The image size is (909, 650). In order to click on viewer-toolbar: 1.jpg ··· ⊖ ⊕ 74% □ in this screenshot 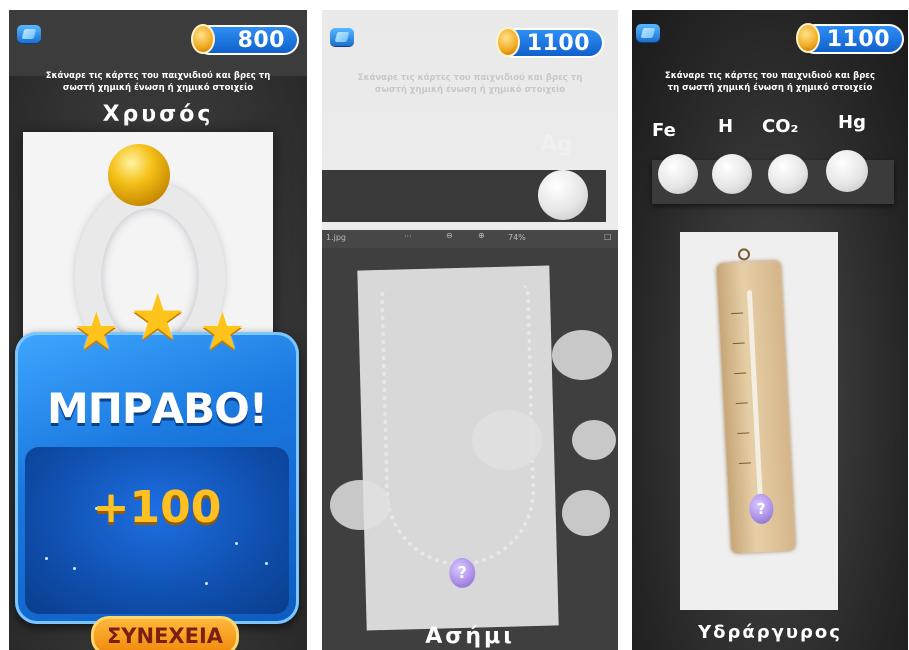, I will do `click(470, 239)`.